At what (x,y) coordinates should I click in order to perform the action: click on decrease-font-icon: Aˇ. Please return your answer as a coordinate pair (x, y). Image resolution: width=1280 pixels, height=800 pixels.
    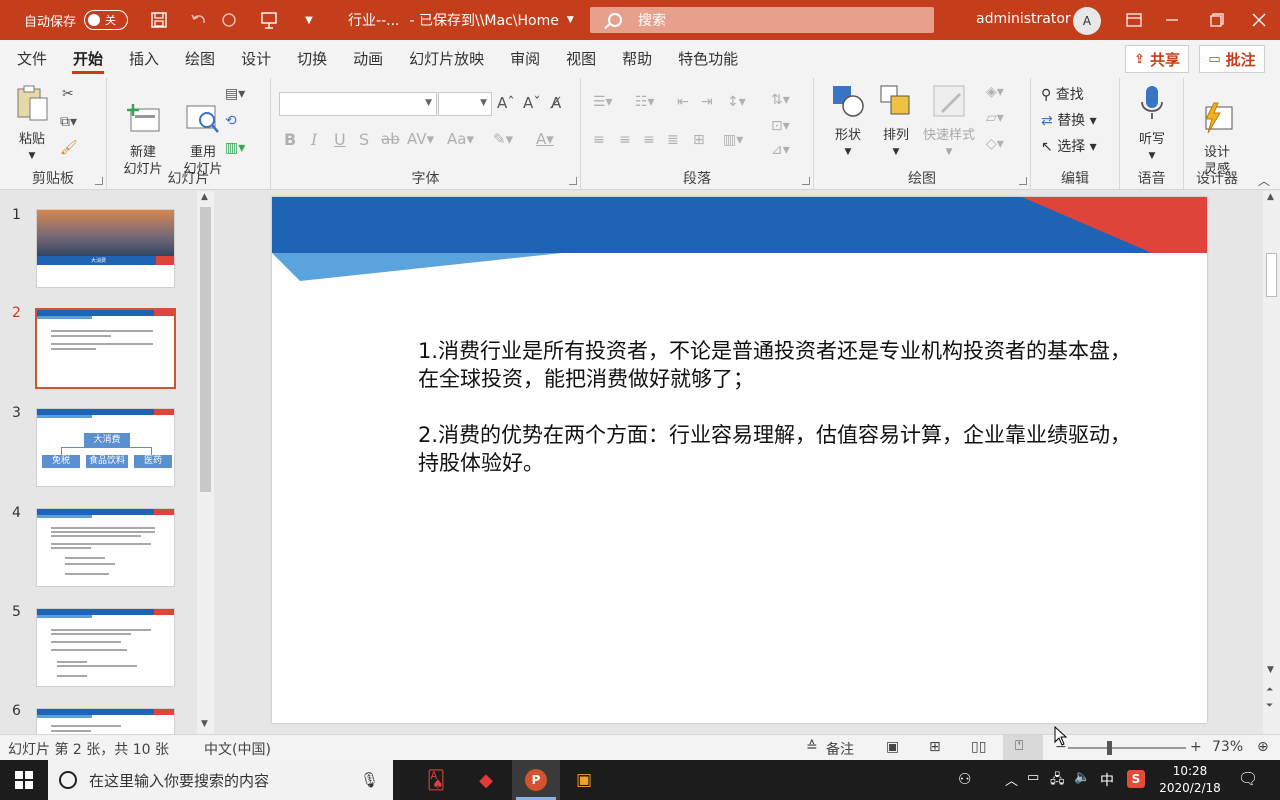
    Looking at the image, I should click on (532, 103).